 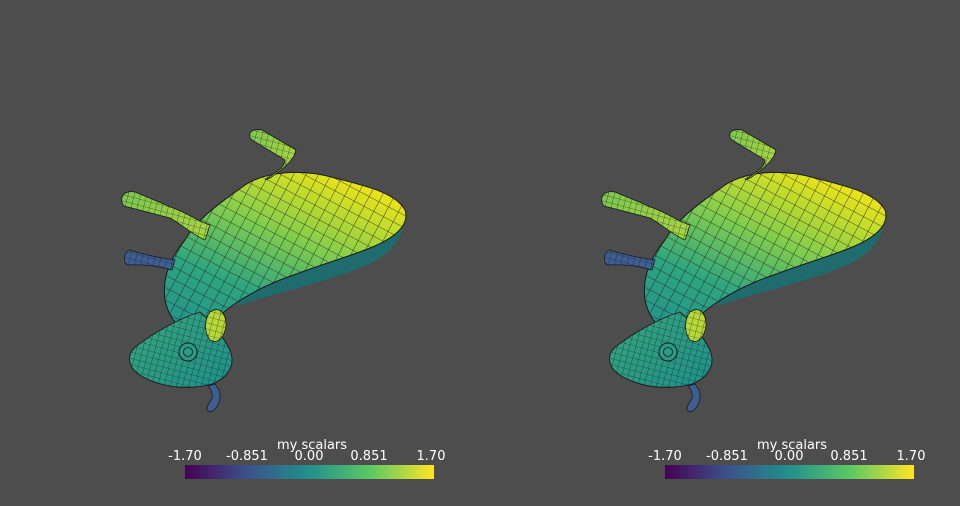 I want to click on scalar-bar-left: my scalars -1.70 -0.851 0.00 0.851 1.70, so click(x=310, y=463).